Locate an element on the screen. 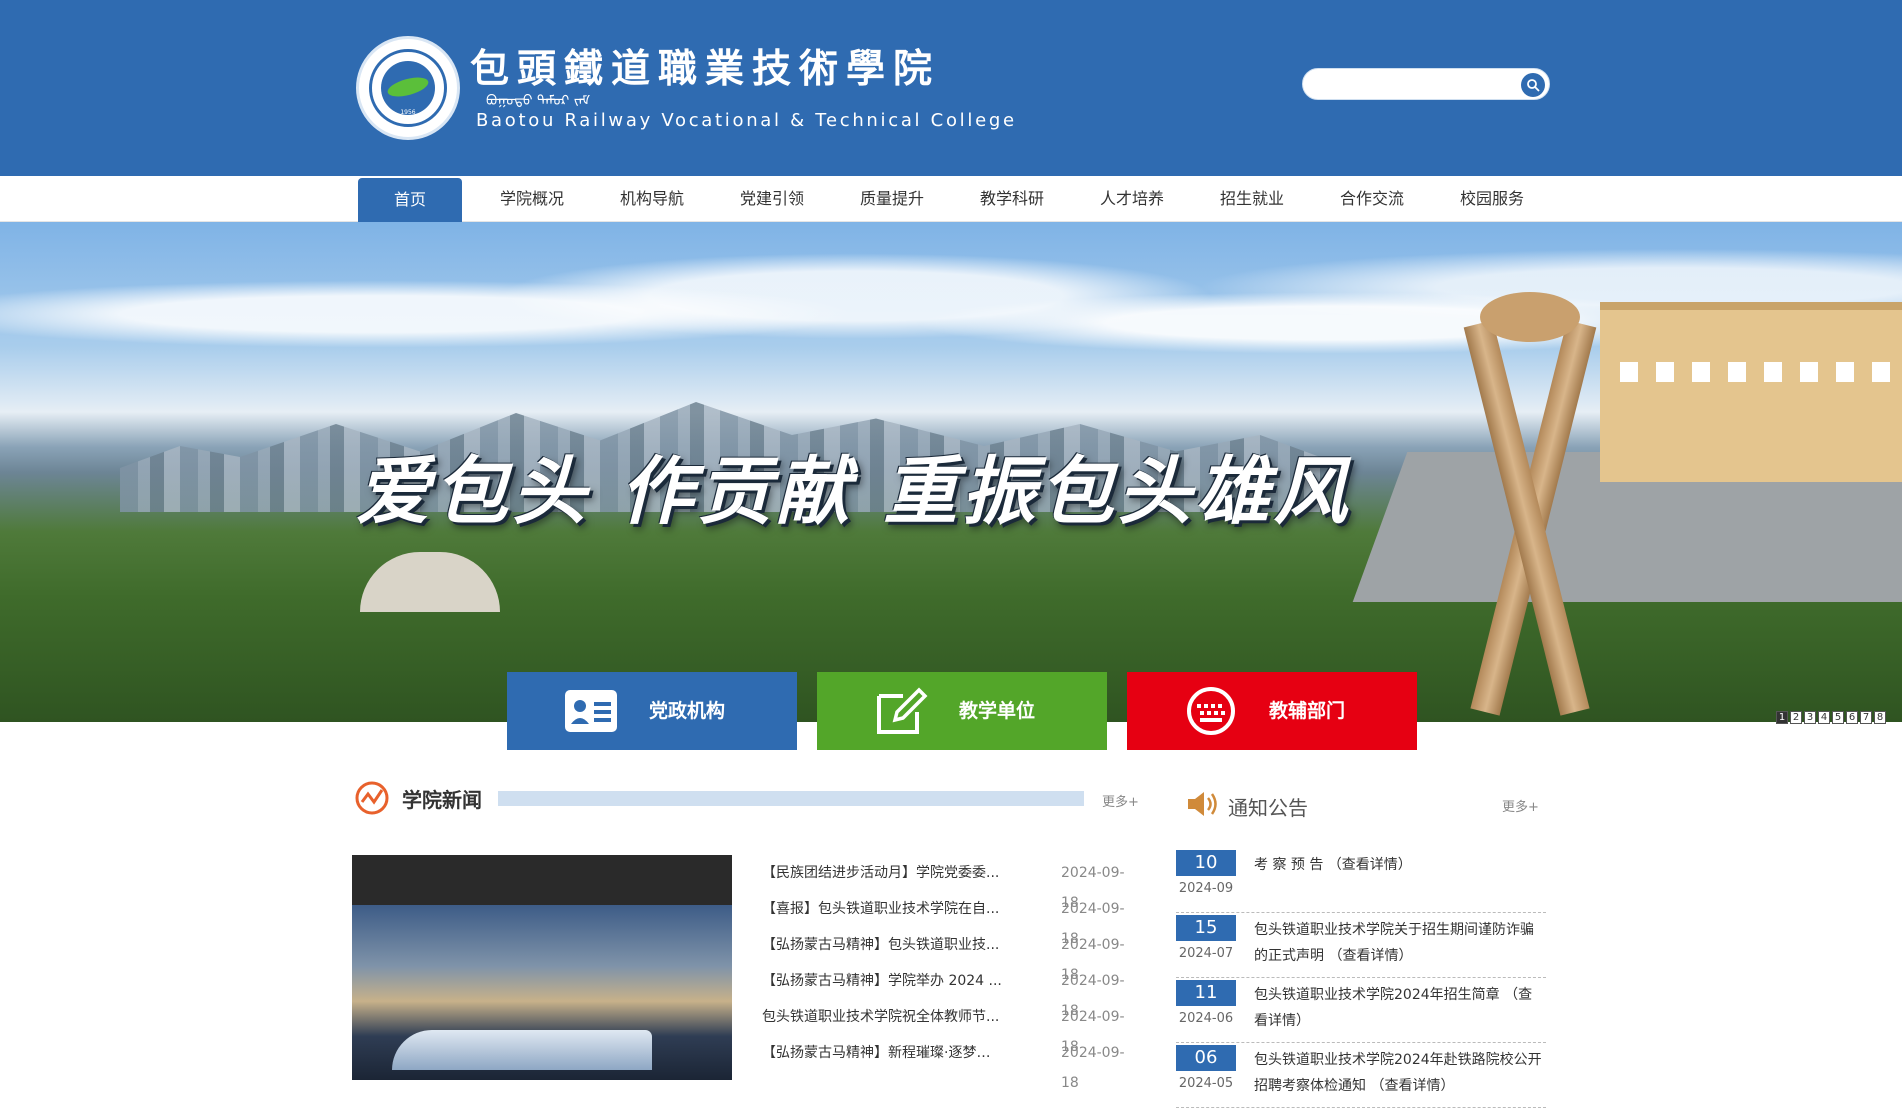 This screenshot has height=1108, width=1902. nav-item-about: 学院概况 is located at coordinates (532, 199).